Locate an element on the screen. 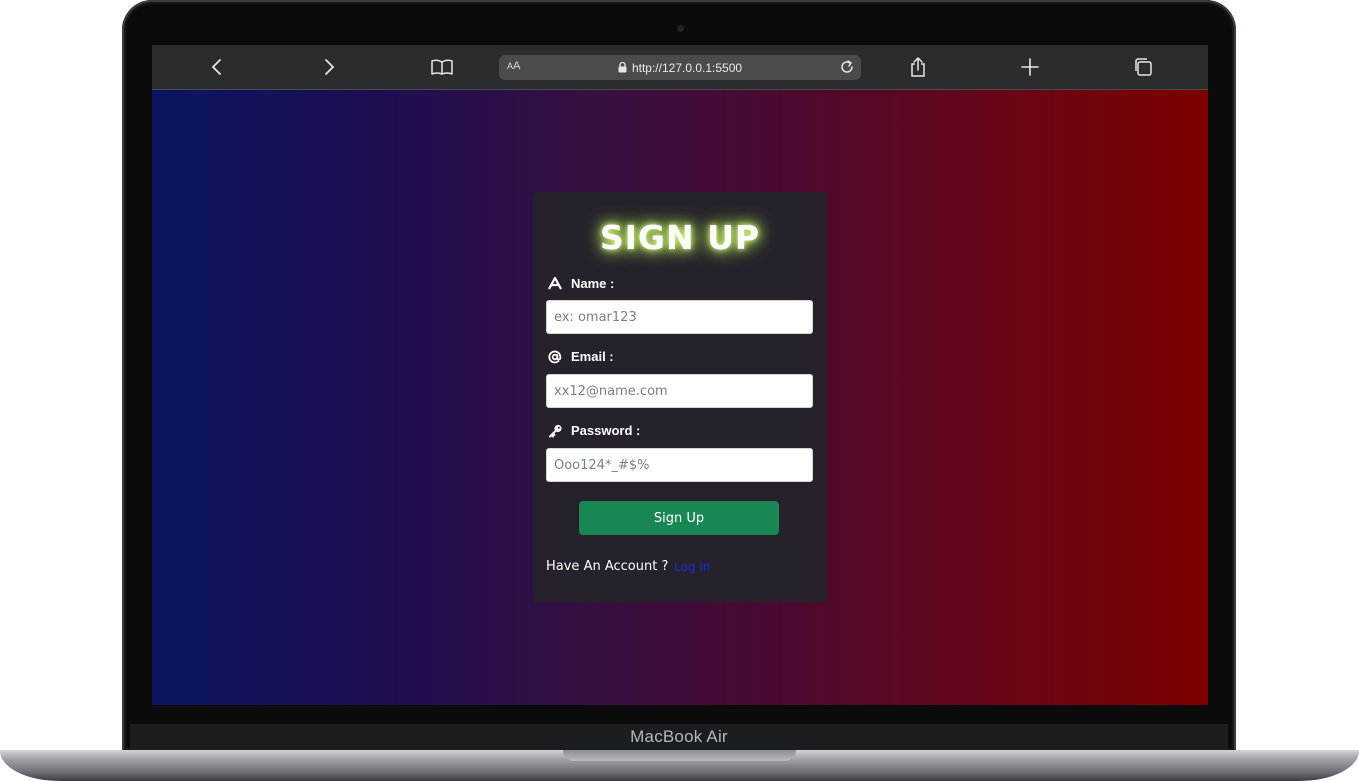 The image size is (1359, 781). back-icon is located at coordinates (217, 67).